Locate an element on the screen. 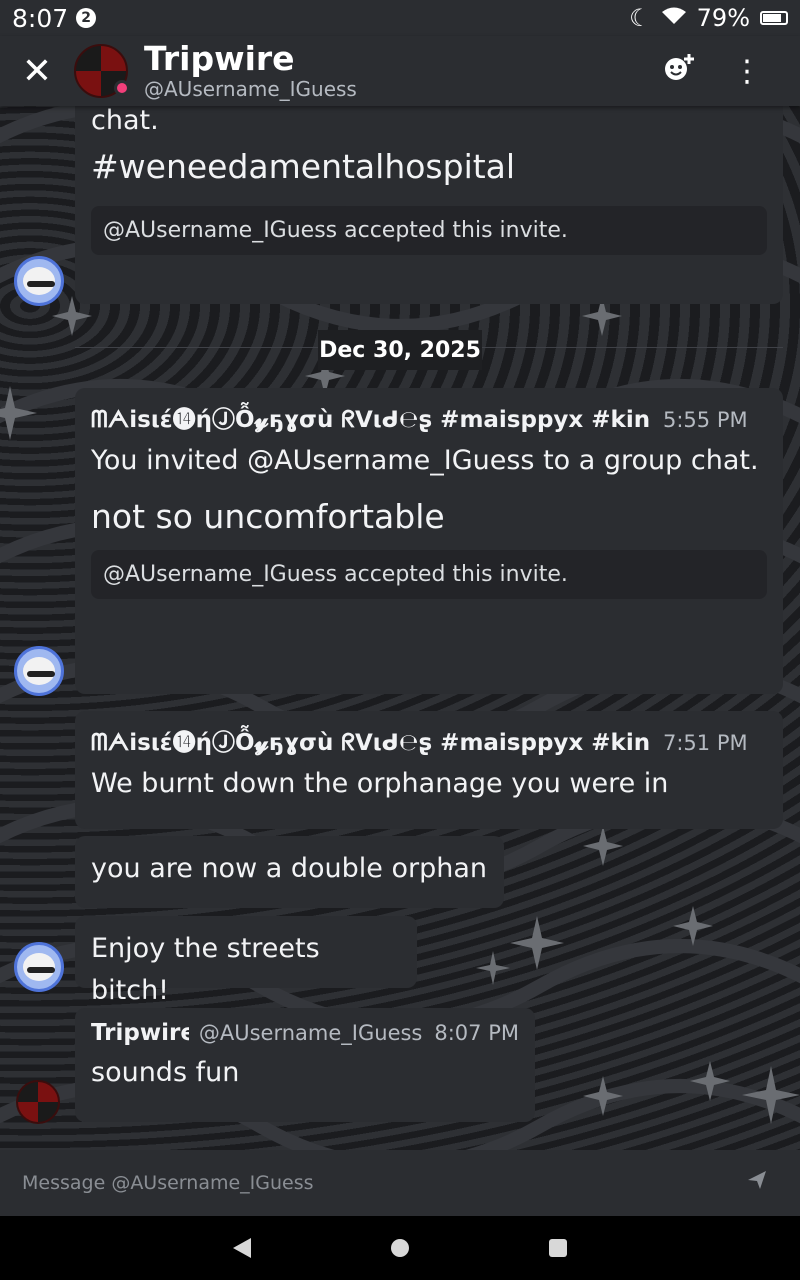  moon-icon: ☾ is located at coordinates (640, 18).